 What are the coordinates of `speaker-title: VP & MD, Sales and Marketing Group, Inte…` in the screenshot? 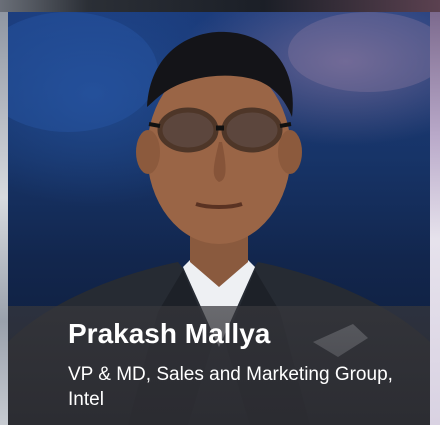 It's located at (230, 387).